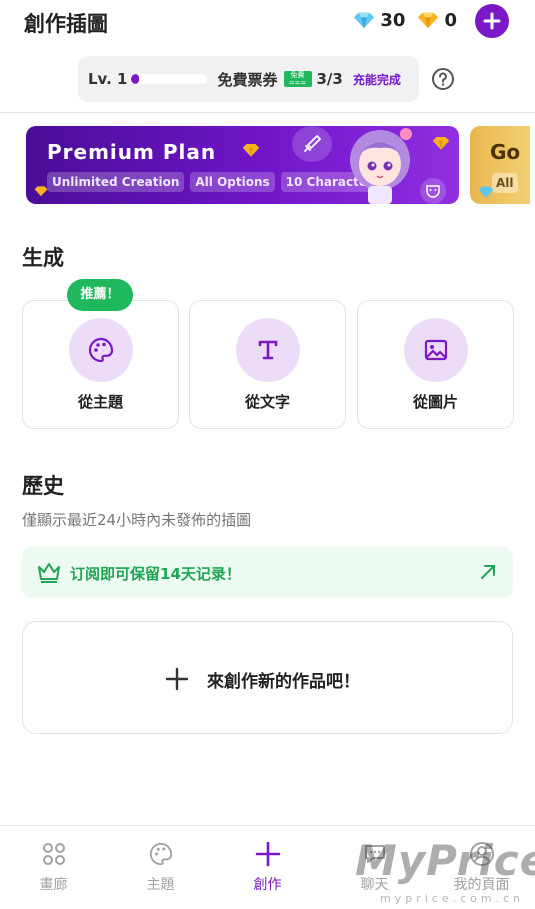 The height and width of the screenshot is (909, 535). I want to click on banner-title: Premium Plan, so click(132, 152).